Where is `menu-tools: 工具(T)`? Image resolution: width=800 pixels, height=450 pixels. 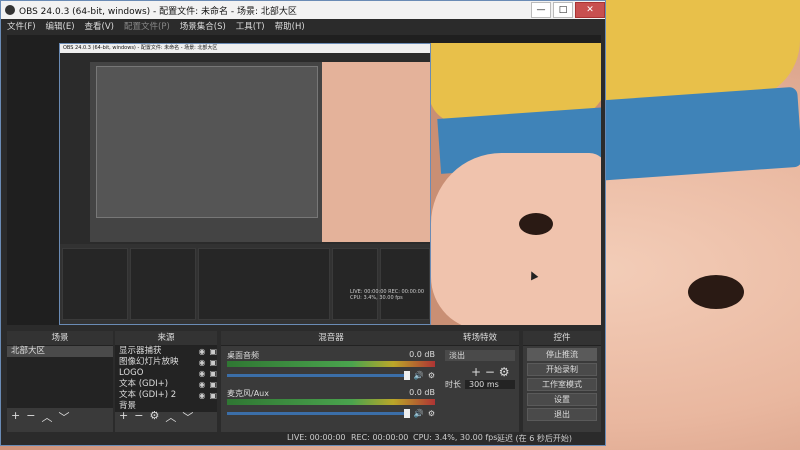
menu-tools: 工具(T) is located at coordinates (250, 26).